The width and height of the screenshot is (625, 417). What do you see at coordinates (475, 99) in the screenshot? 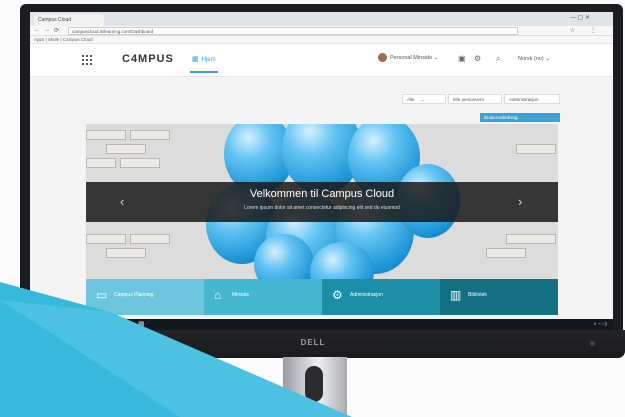
I see `privacy-button: Min personvern` at bounding box center [475, 99].